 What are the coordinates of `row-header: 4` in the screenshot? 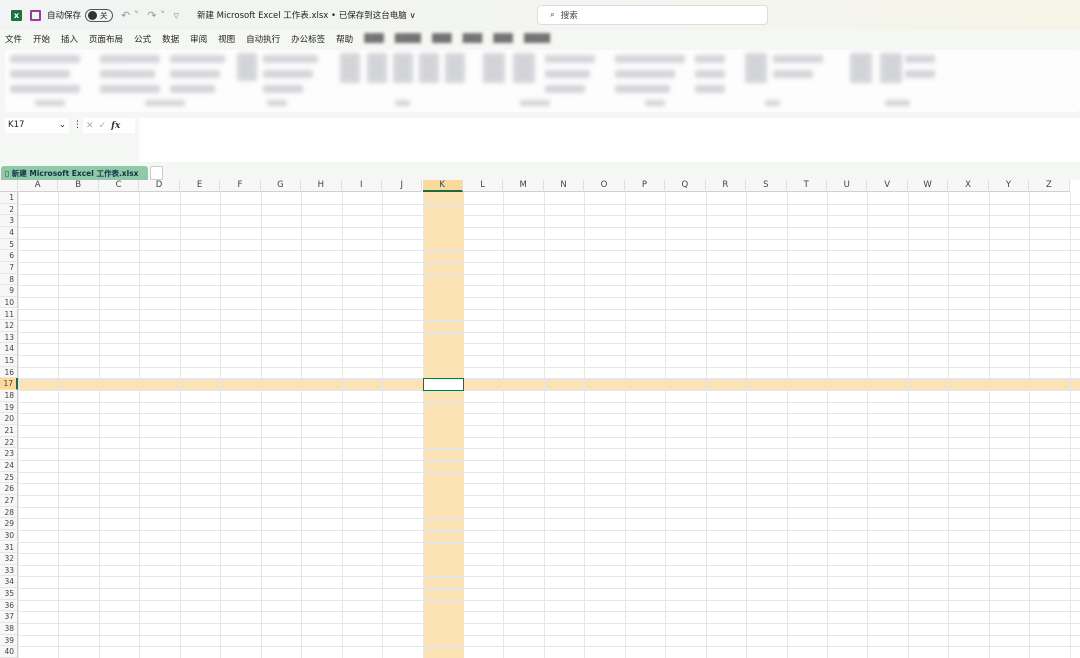 It's located at (9, 232).